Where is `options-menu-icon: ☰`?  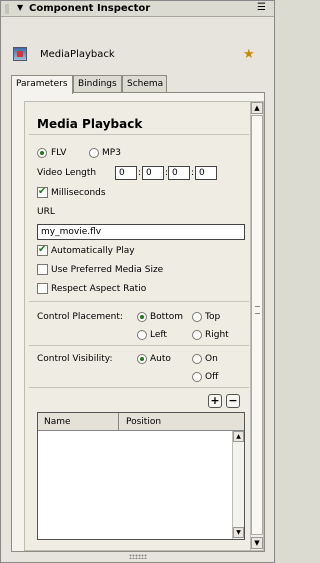
options-menu-icon: ☰ is located at coordinates (261, 8).